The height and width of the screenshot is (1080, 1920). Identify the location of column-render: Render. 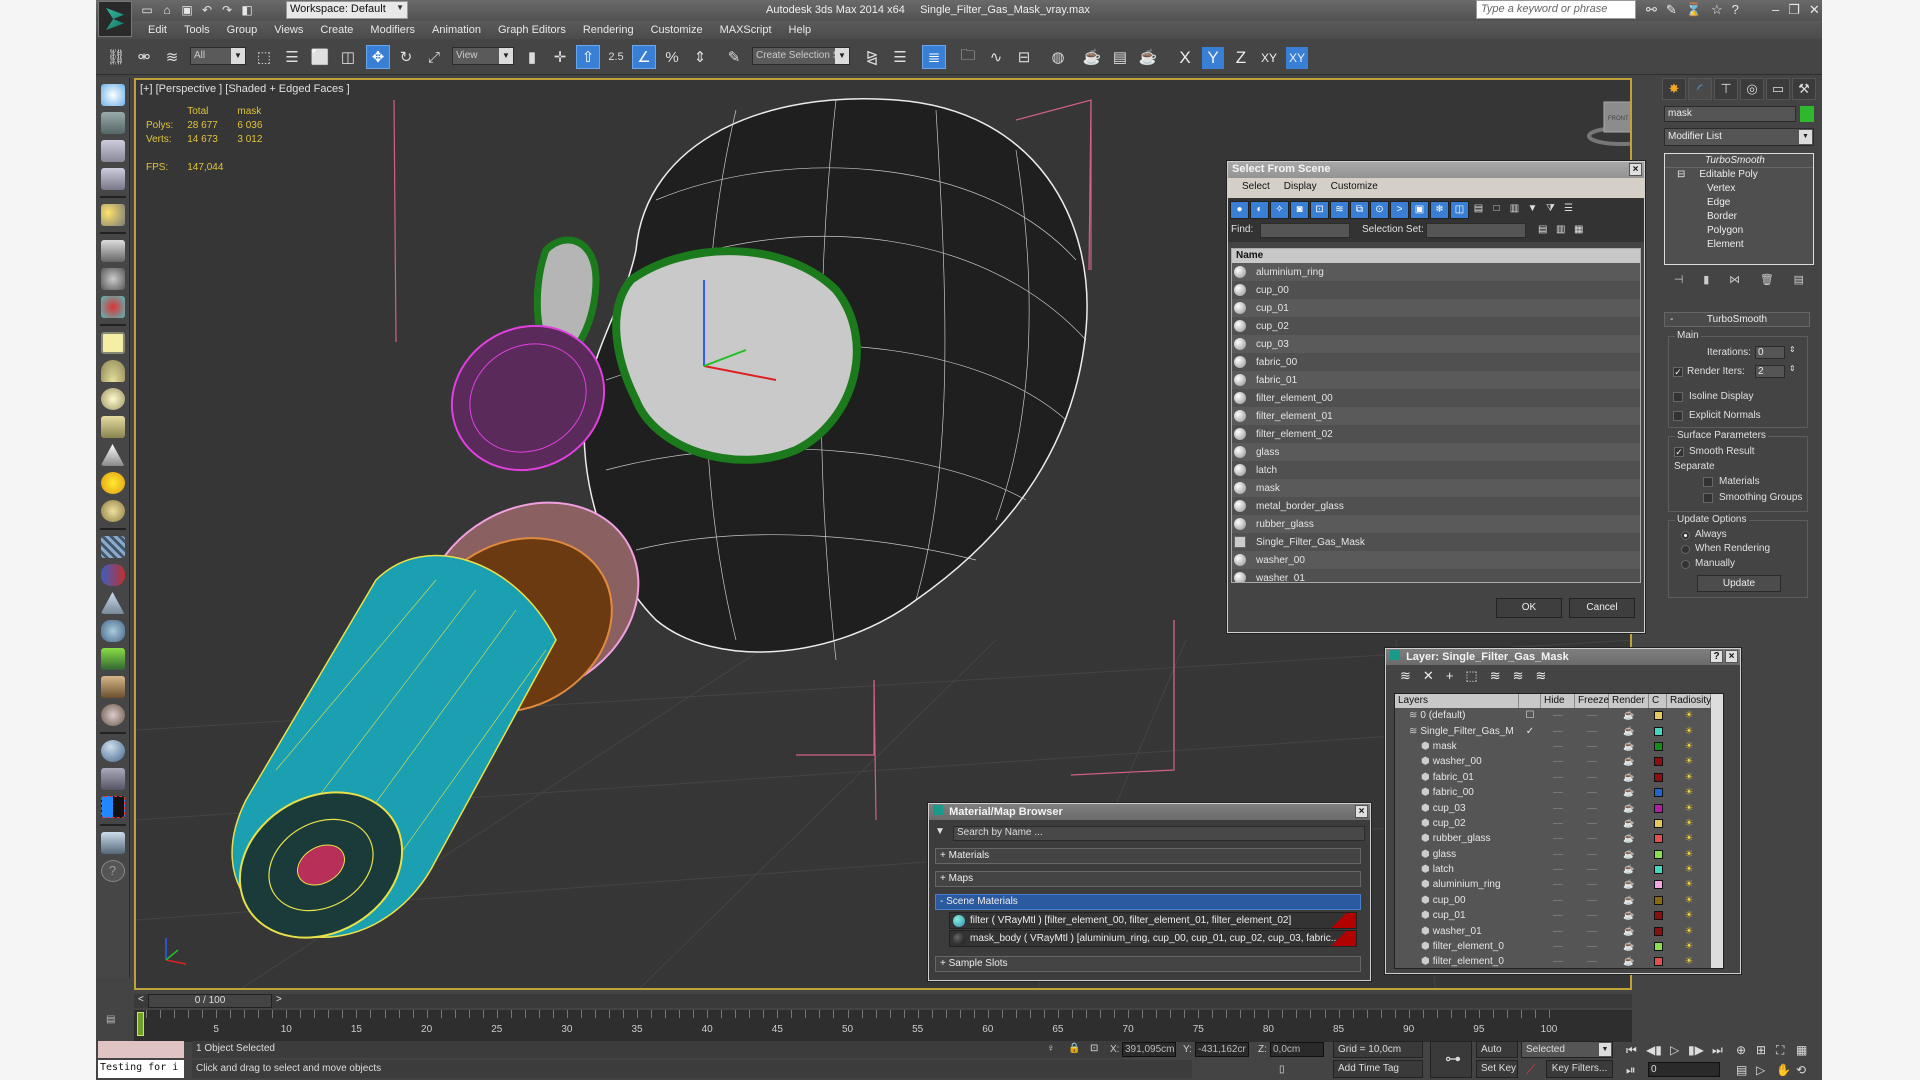
(1629, 701).